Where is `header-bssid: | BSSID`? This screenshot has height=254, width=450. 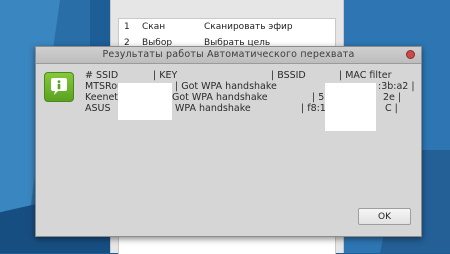 header-bssid: | BSSID is located at coordinates (288, 75).